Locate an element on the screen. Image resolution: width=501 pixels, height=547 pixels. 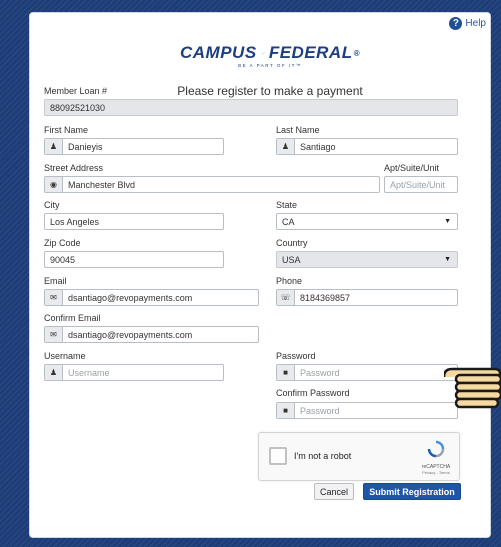
last-name-label: Last Name is located at coordinates (298, 130).